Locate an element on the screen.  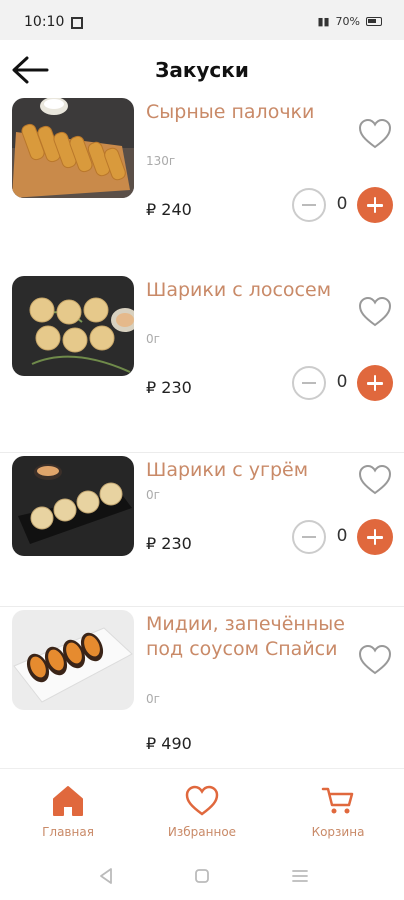
product-price: ₽ 490 is located at coordinates (169, 743).